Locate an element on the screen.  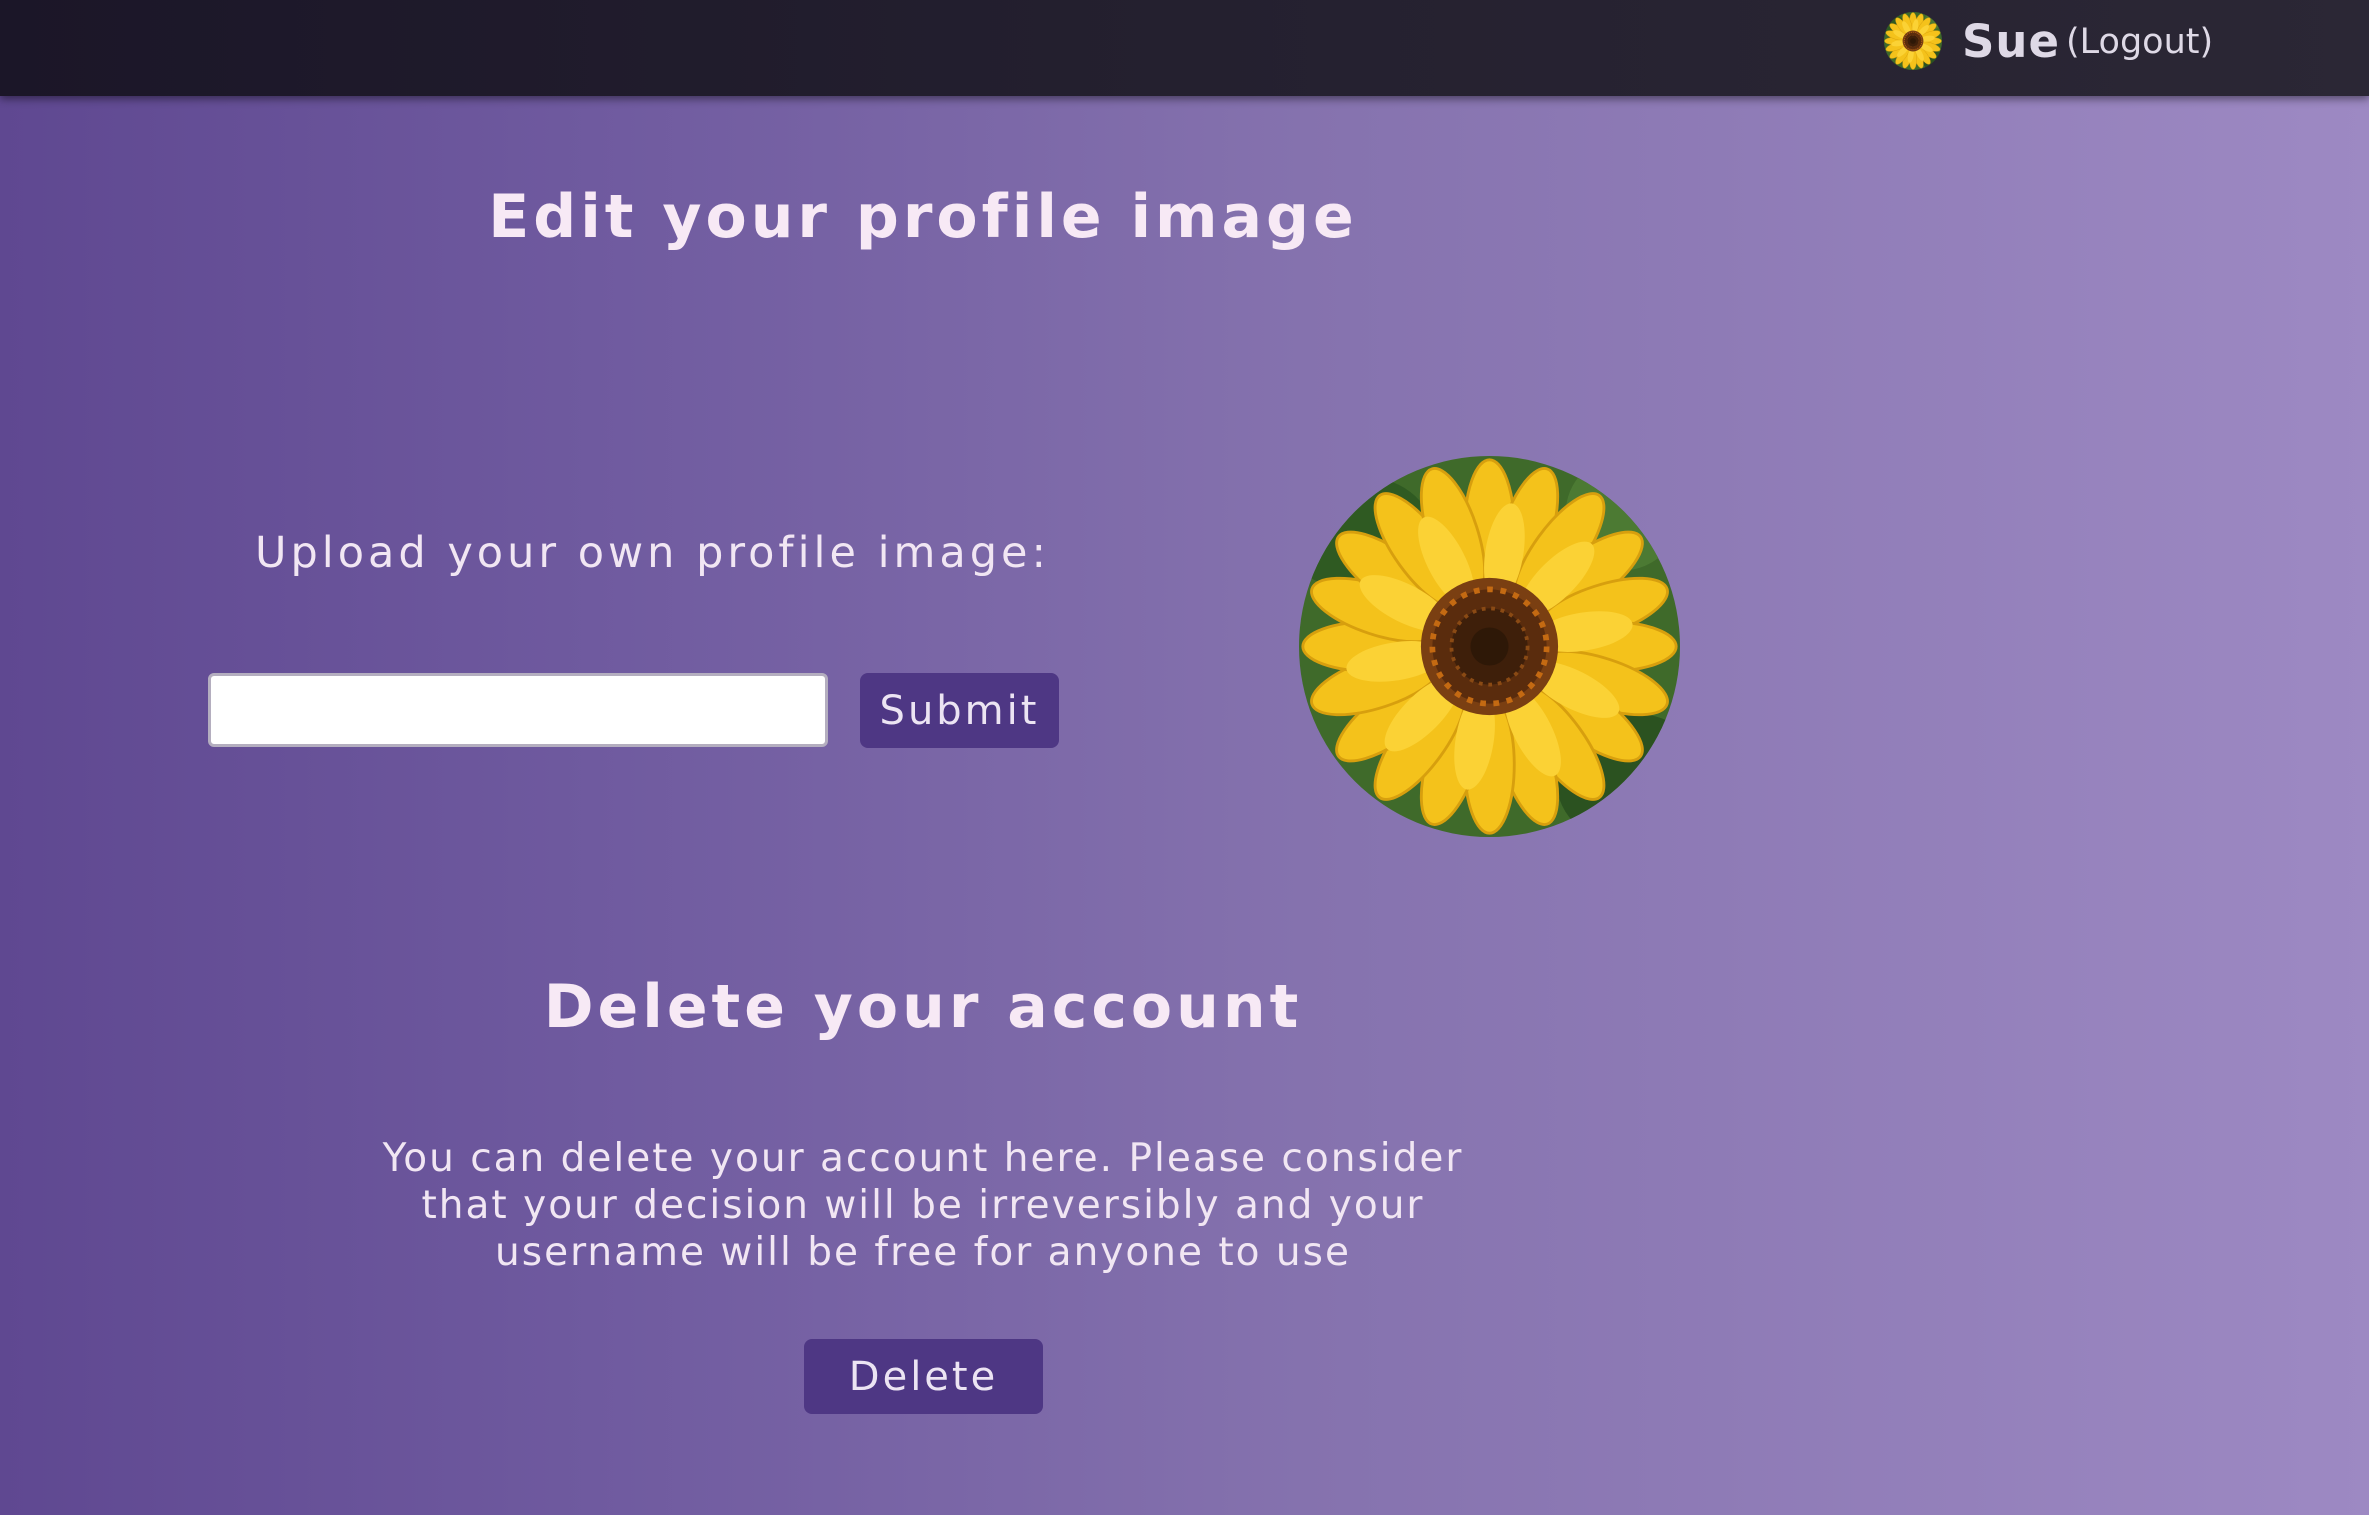
sunflower-image is located at coordinates (1489, 646).